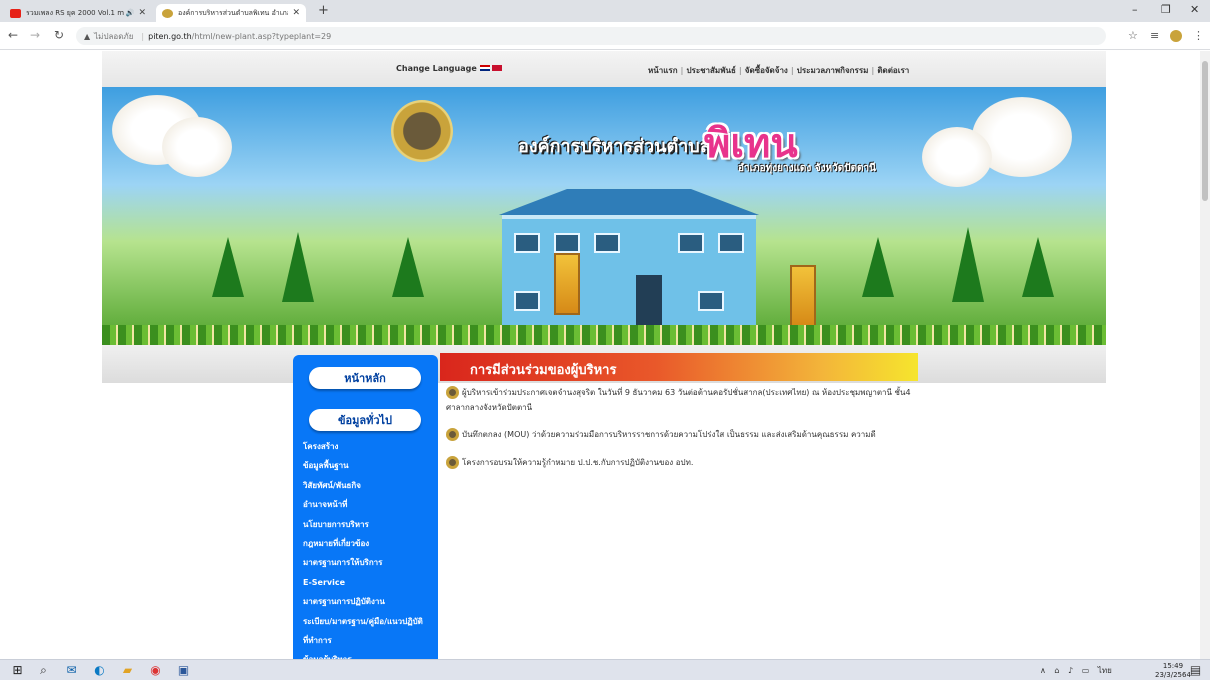  What do you see at coordinates (365, 504) in the screenshot?
I see `sidebar-item-authority: อำนาจหน้าที่` at bounding box center [365, 504].